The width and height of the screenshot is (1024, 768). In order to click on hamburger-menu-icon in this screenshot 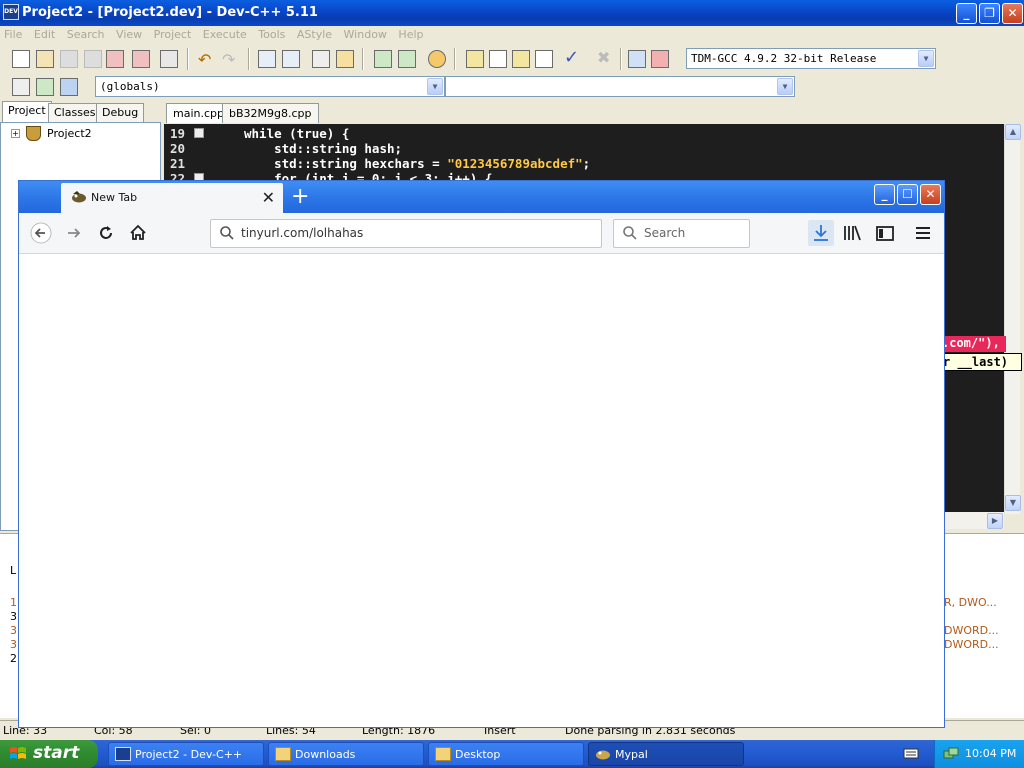, I will do `click(923, 233)`.